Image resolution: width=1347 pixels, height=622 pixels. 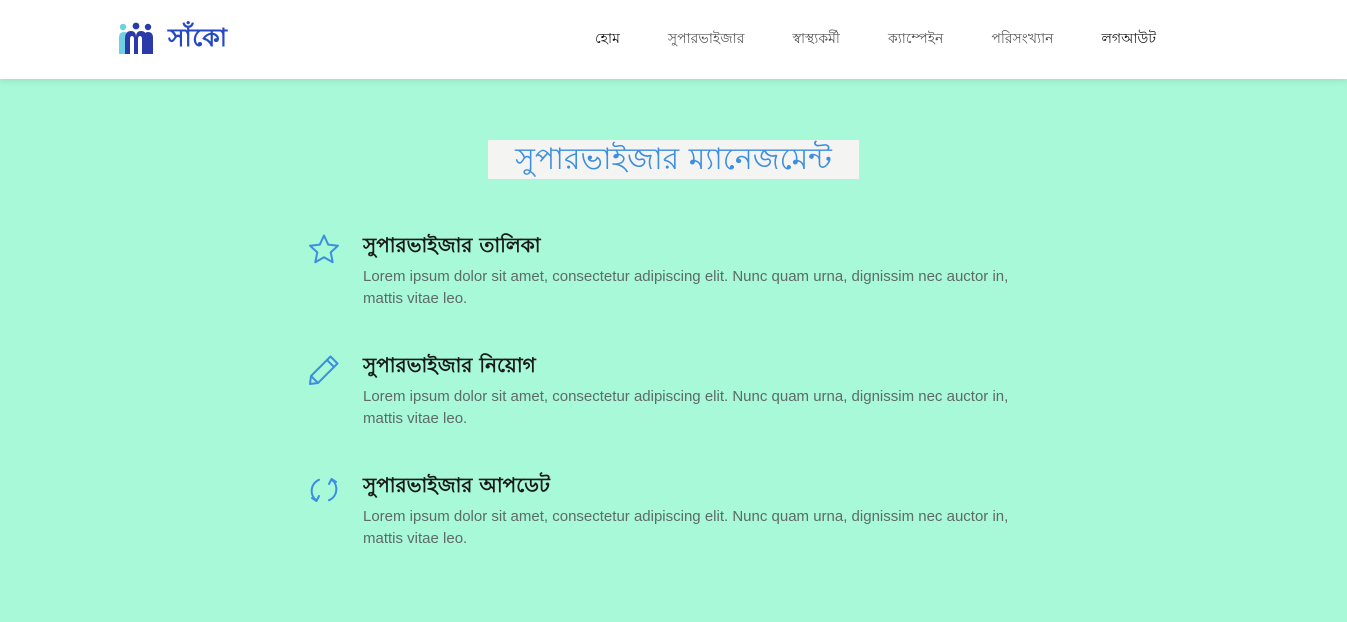 What do you see at coordinates (815, 39) in the screenshot?
I see `nav-health-worker: স্বাস্থ্যকর্মী` at bounding box center [815, 39].